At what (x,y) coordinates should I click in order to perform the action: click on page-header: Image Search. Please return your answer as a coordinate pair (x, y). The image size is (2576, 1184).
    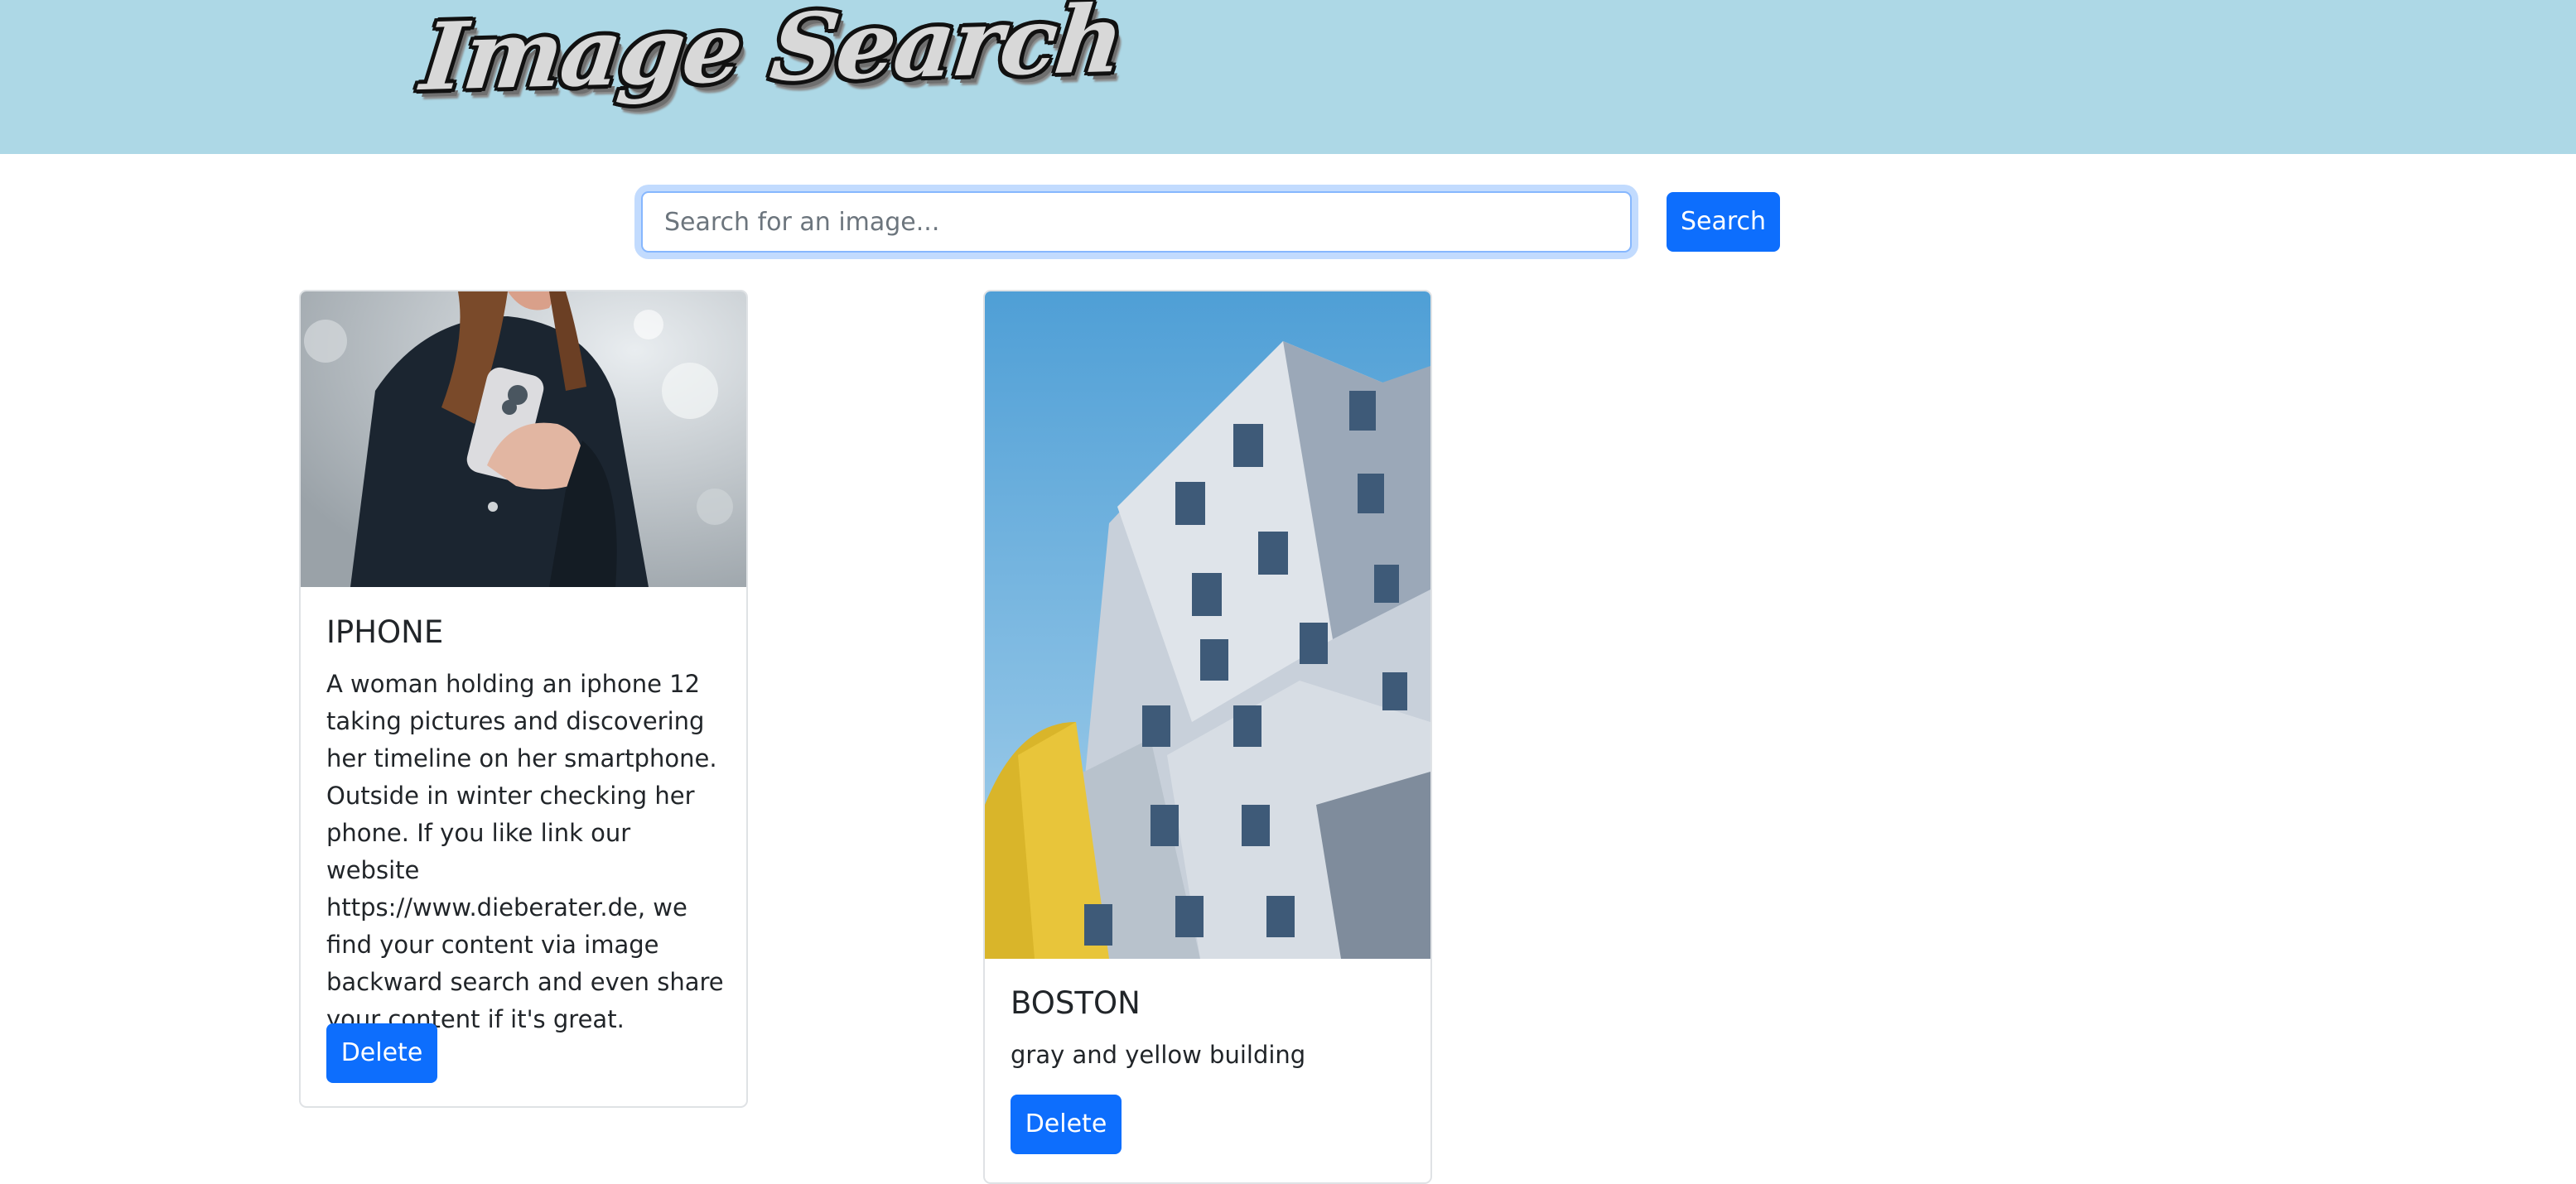
    Looking at the image, I should click on (1288, 77).